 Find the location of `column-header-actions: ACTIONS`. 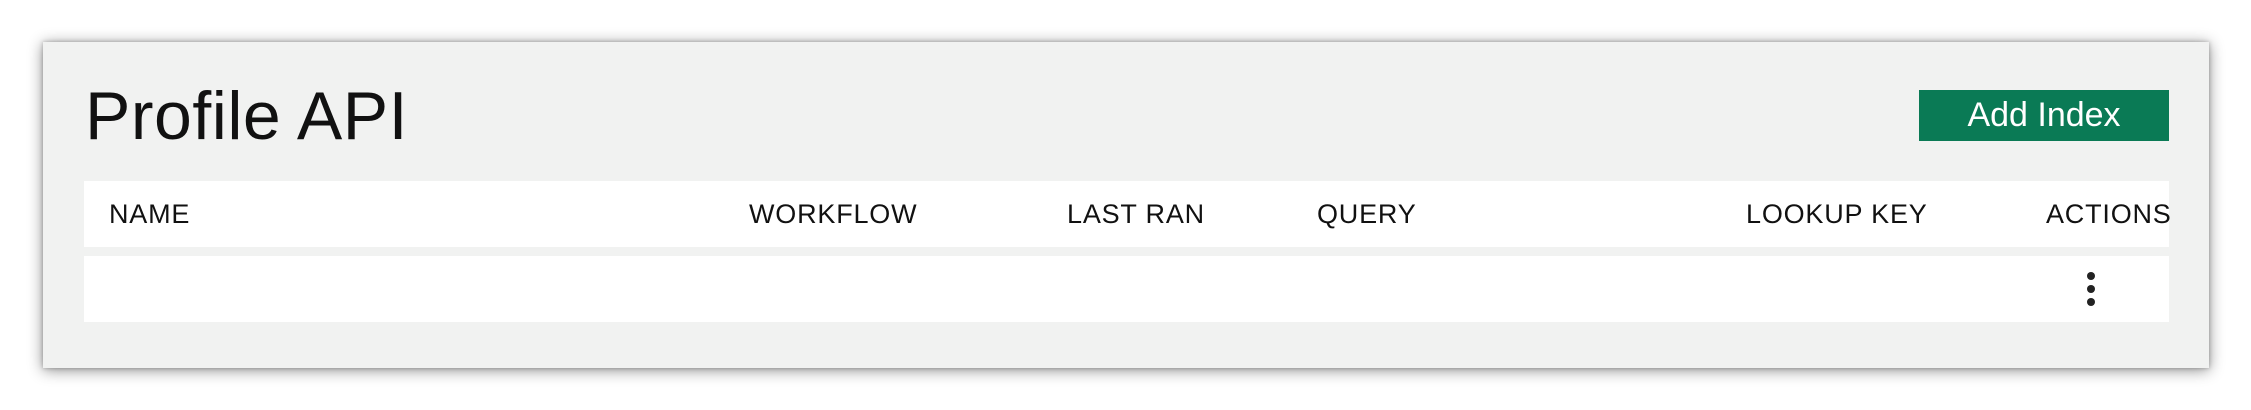

column-header-actions: ACTIONS is located at coordinates (2109, 214).